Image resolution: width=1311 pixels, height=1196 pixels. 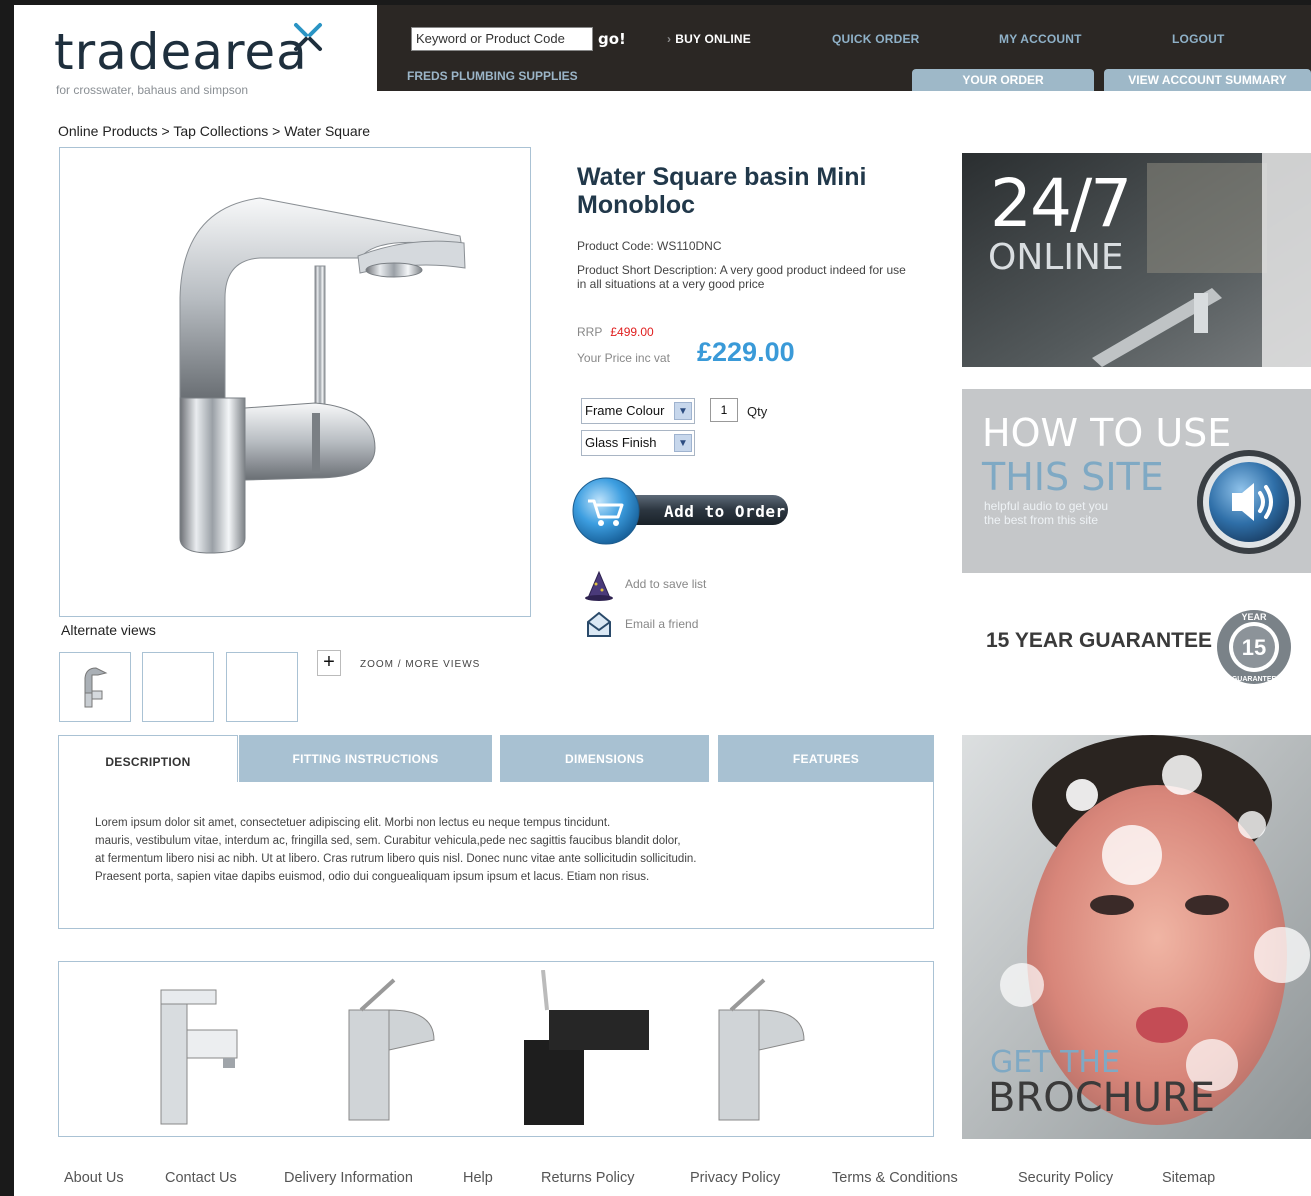 What do you see at coordinates (599, 624) in the screenshot?
I see `email-icon` at bounding box center [599, 624].